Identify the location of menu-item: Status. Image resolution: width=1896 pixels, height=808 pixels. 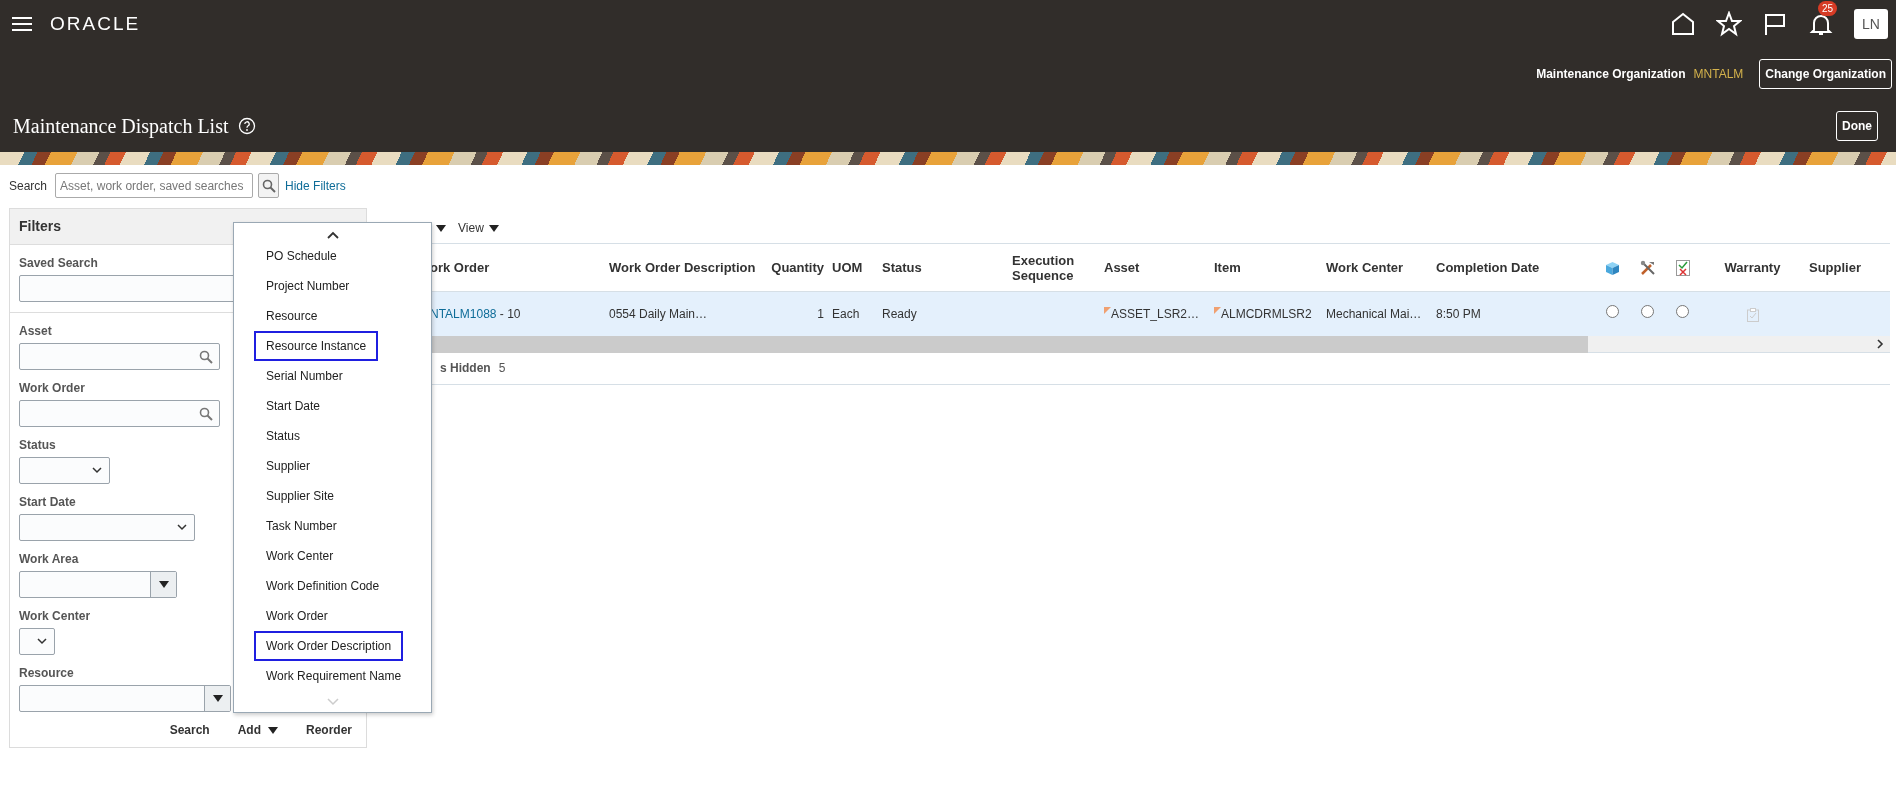
(283, 436).